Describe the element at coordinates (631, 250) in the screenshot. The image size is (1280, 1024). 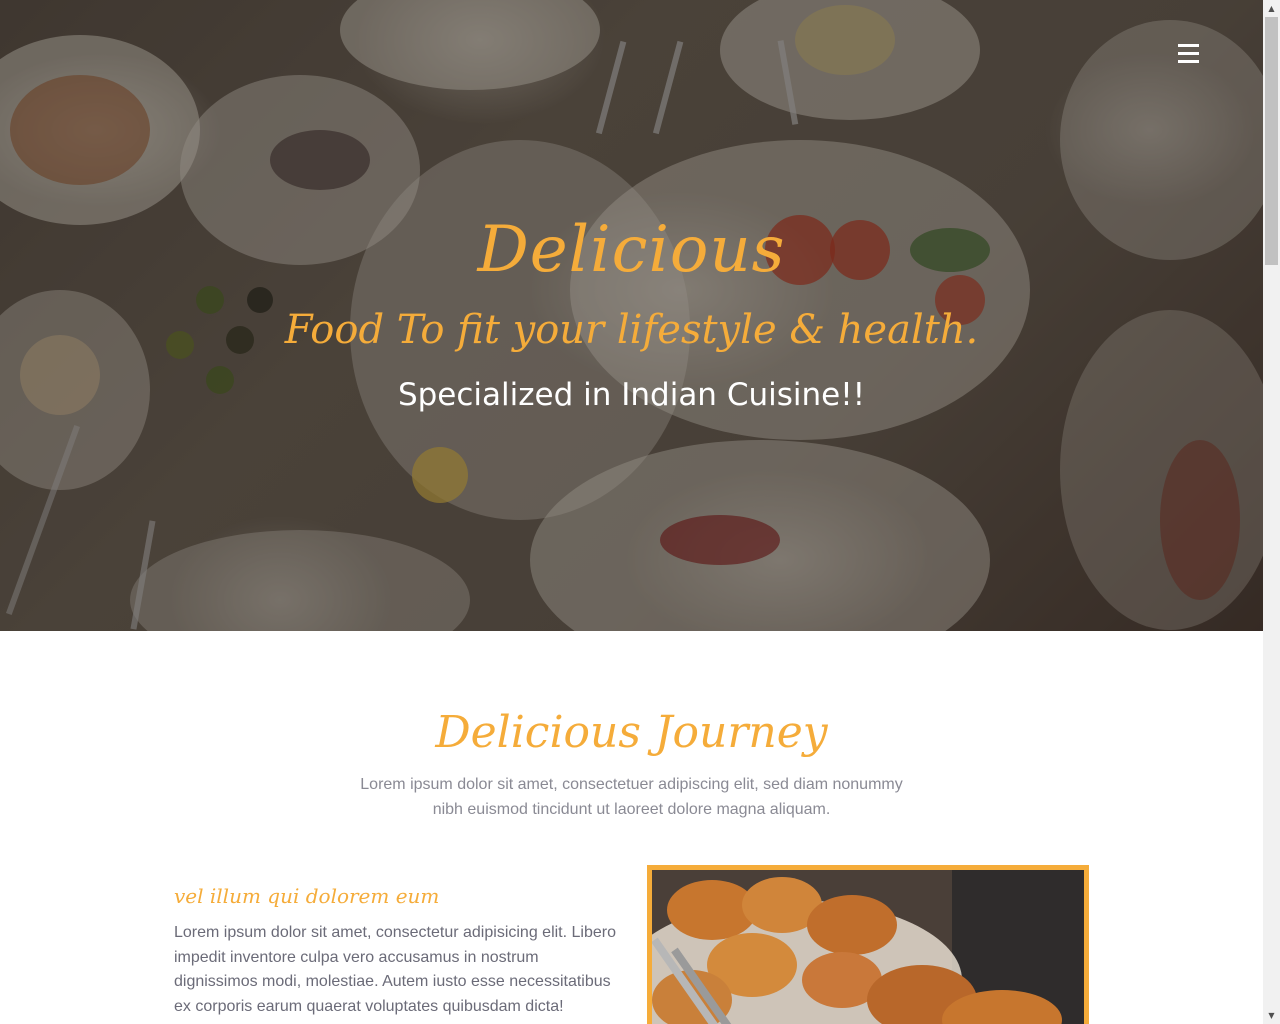
I see `hero-title: Delicious` at that location.